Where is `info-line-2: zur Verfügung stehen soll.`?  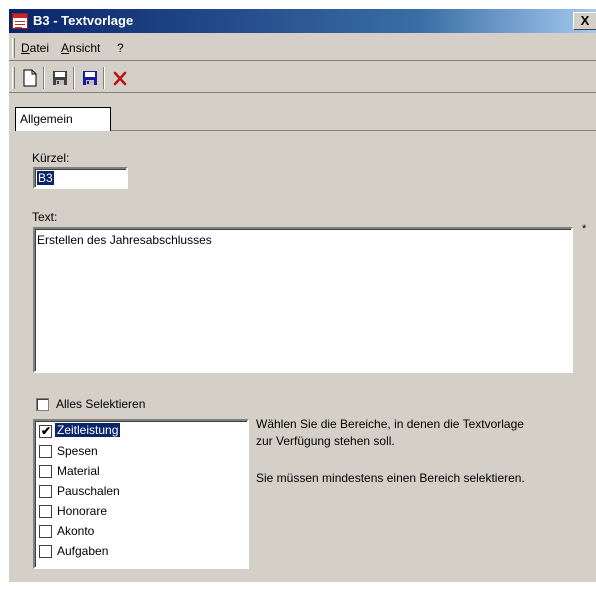
info-line-2: zur Verfügung stehen soll. is located at coordinates (325, 441).